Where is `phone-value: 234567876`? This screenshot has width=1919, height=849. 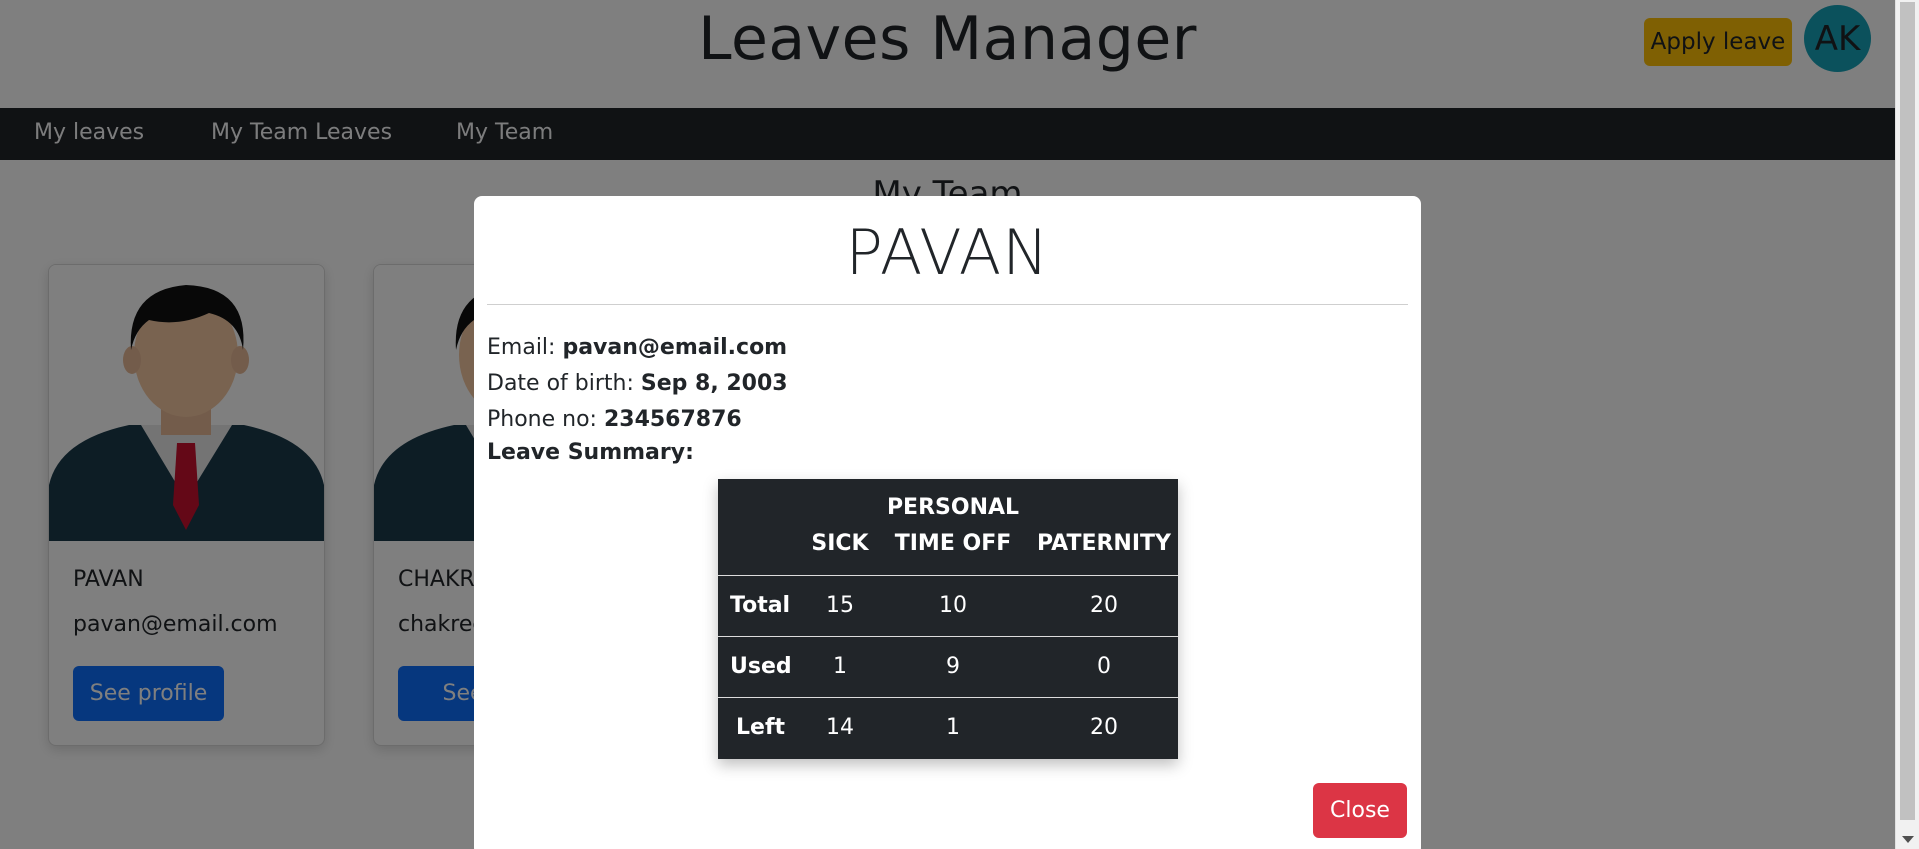
phone-value: 234567876 is located at coordinates (672, 419).